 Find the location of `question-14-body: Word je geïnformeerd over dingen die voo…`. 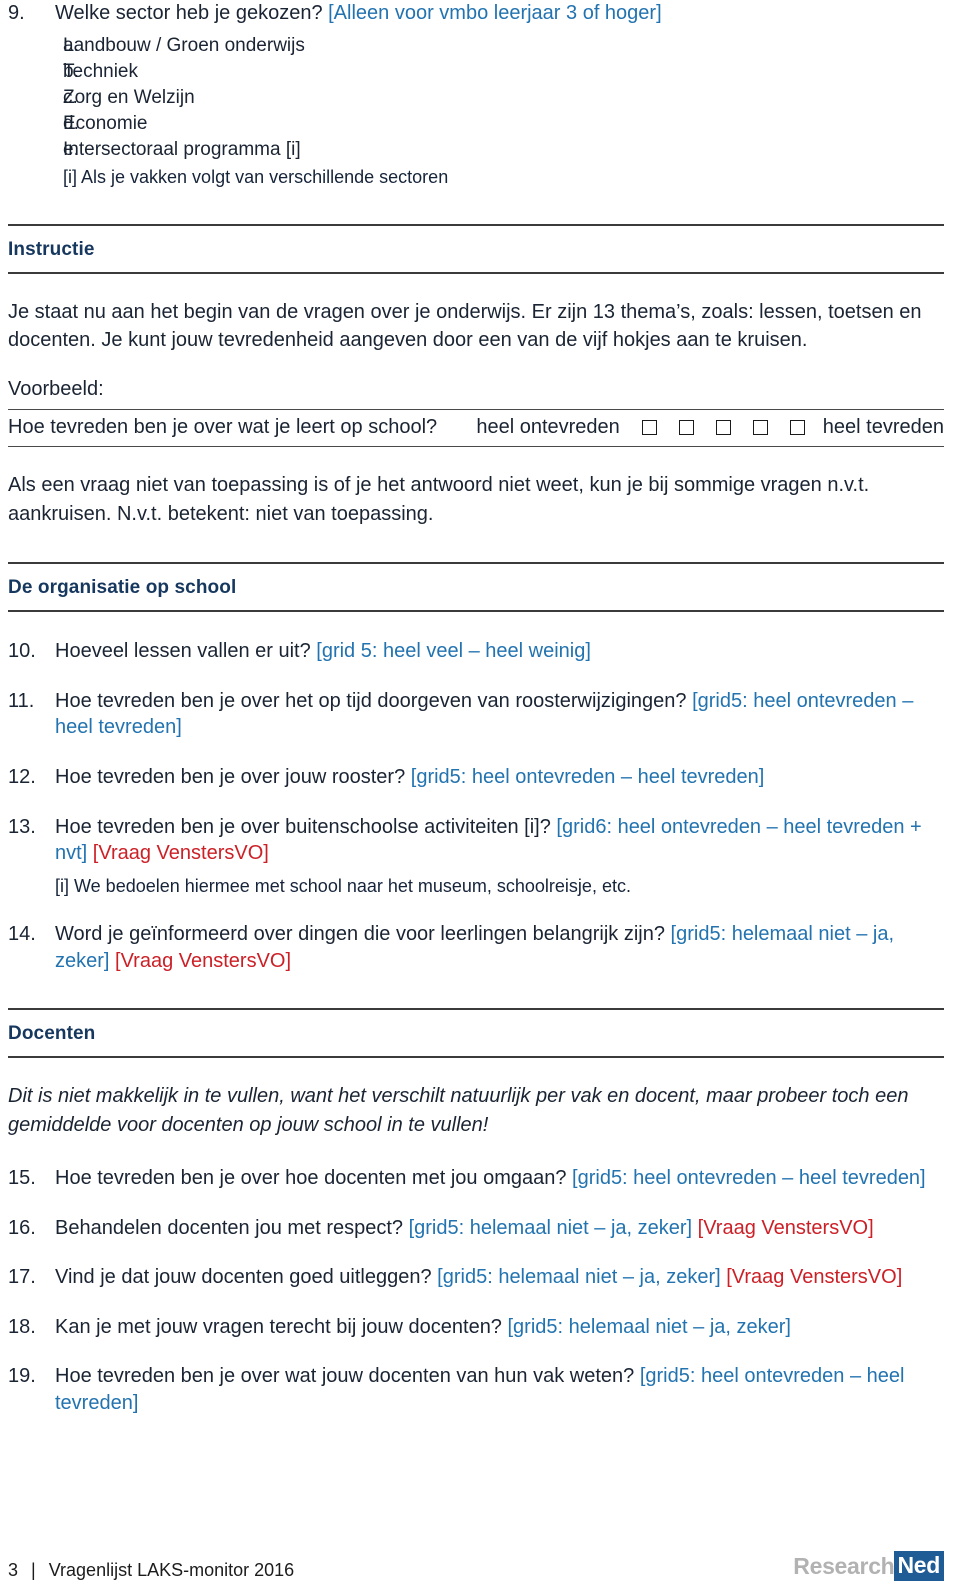

question-14-body: Word je geïnformeerd over dingen die voo… is located at coordinates (499, 947).